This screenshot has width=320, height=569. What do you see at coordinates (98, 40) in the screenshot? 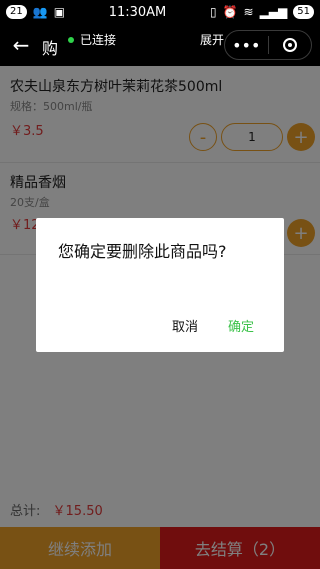
I see `connection-label: 已连接` at bounding box center [98, 40].